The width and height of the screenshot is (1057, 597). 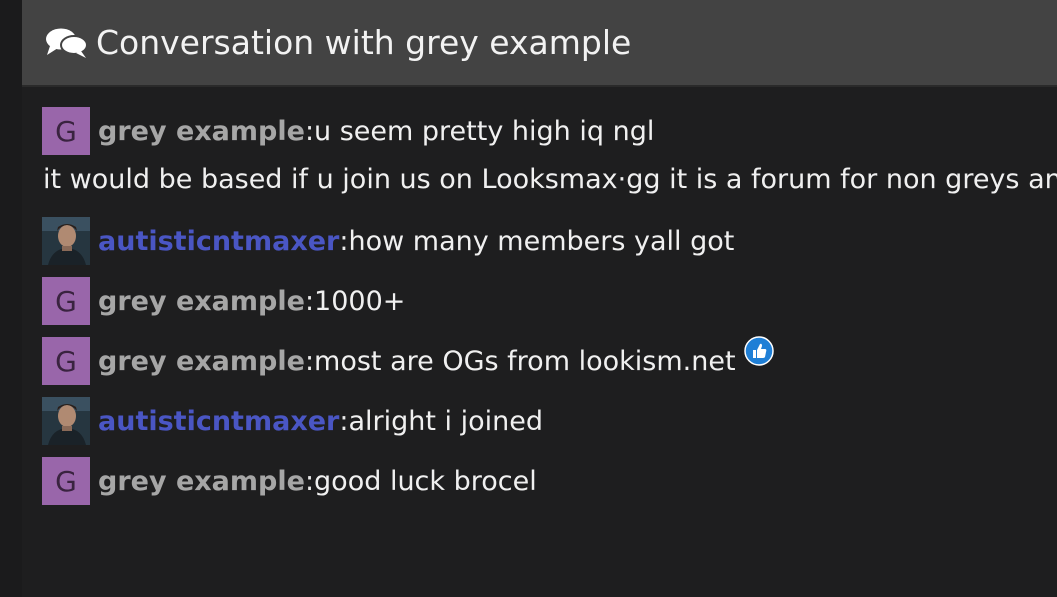 I want to click on message-text: good luck brocel, so click(x=425, y=481).